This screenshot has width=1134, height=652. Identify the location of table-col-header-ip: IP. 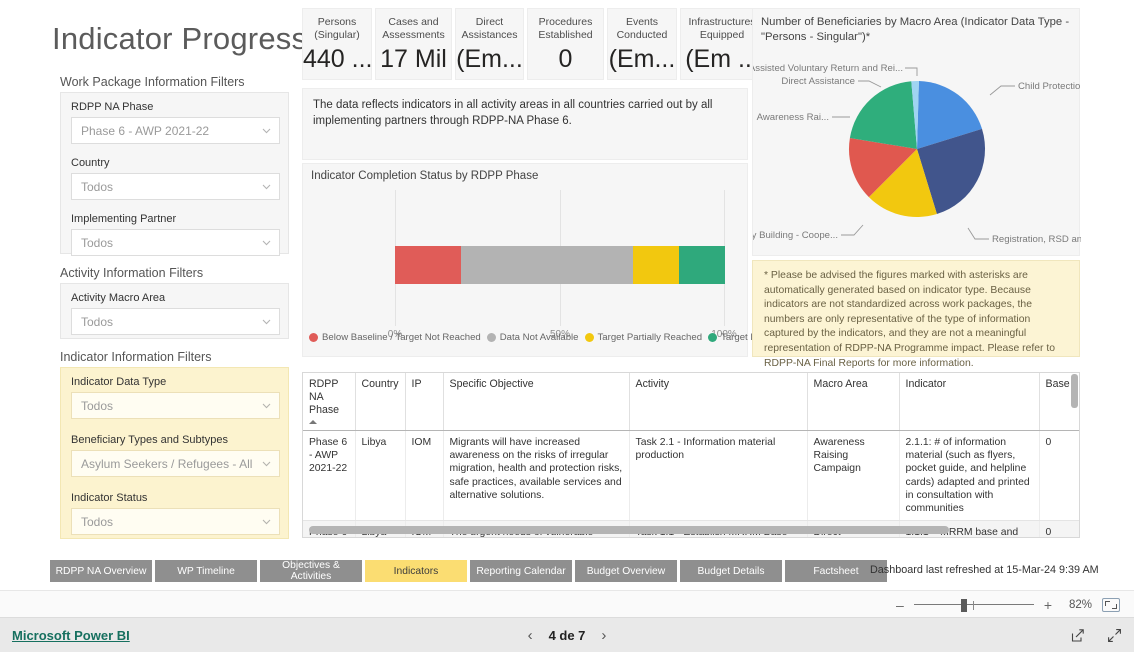
(424, 402).